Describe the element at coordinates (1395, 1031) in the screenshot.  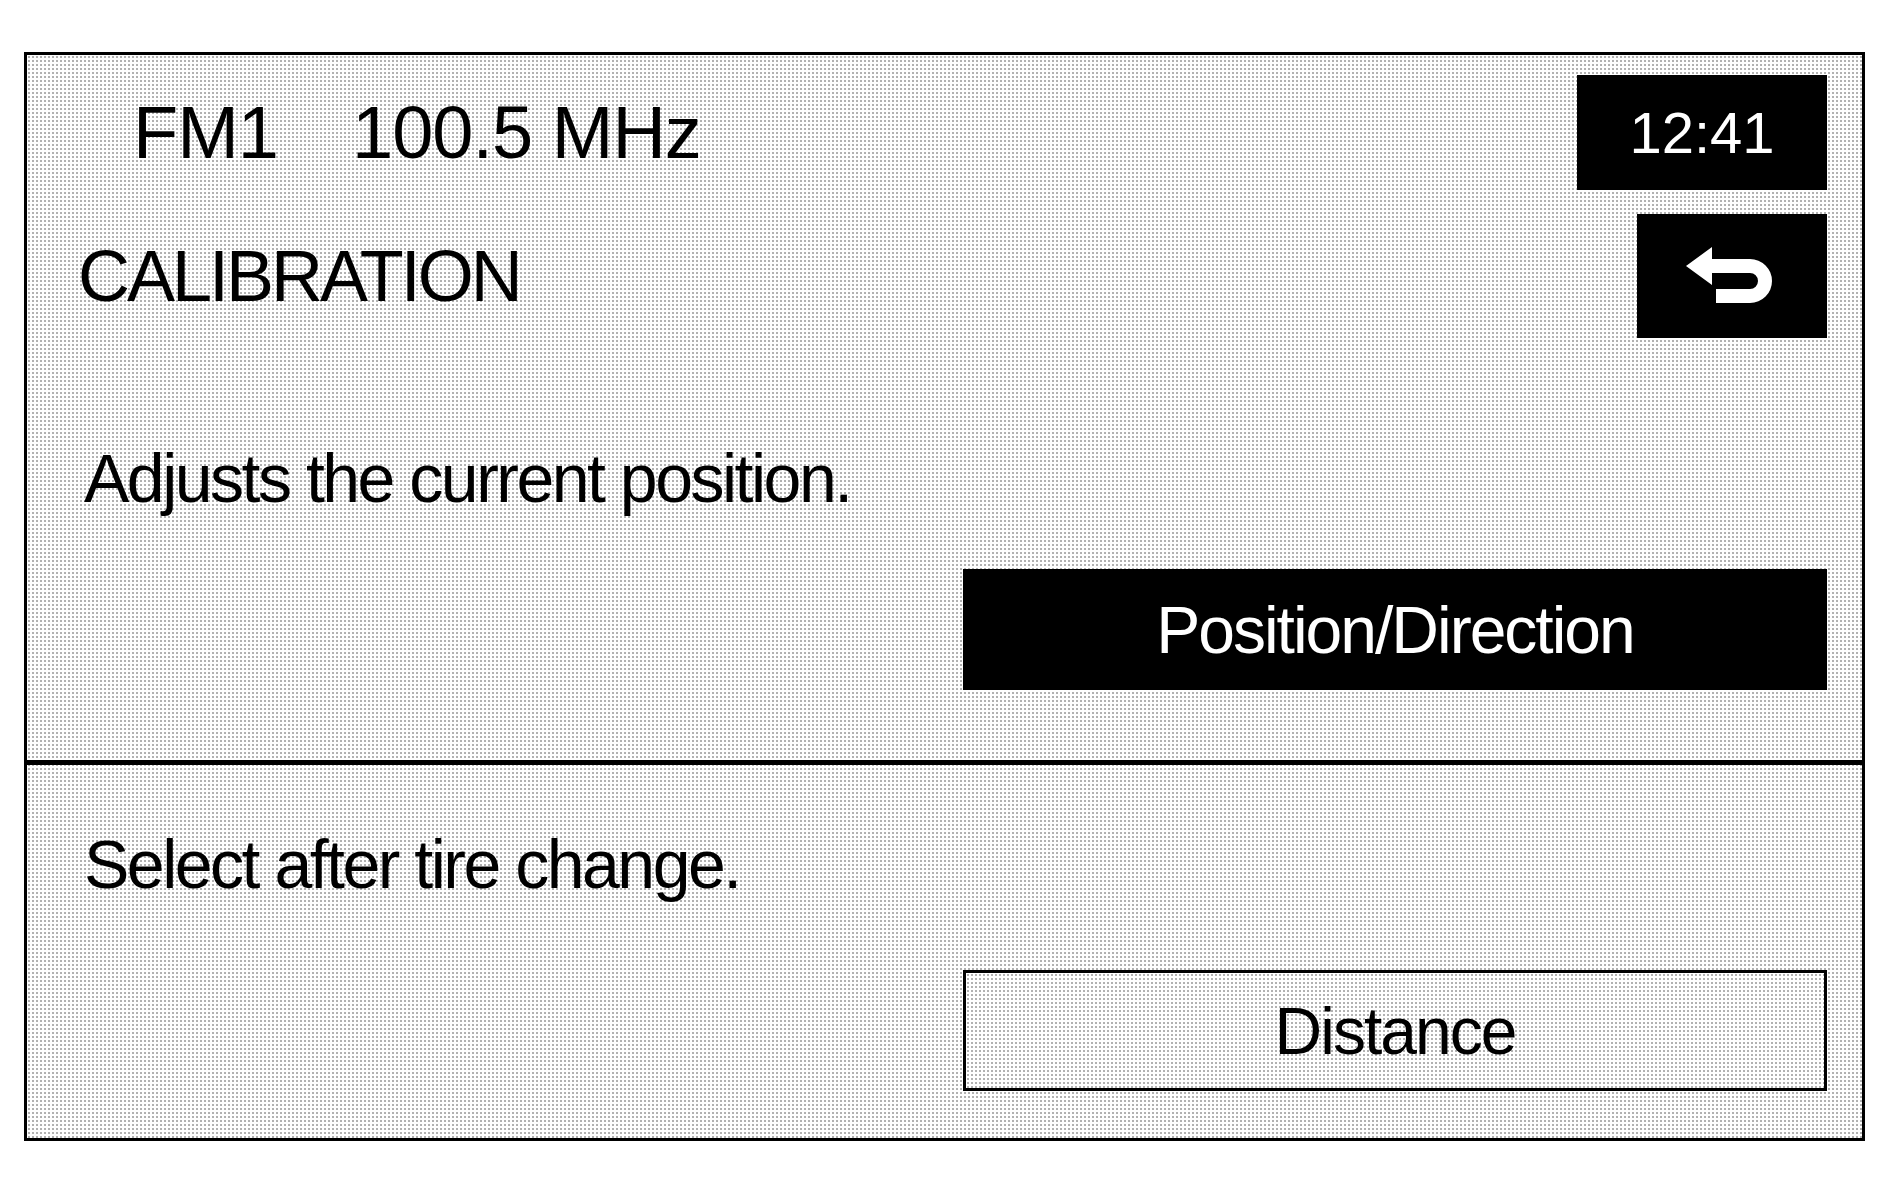
I see `option-button: Distance` at that location.